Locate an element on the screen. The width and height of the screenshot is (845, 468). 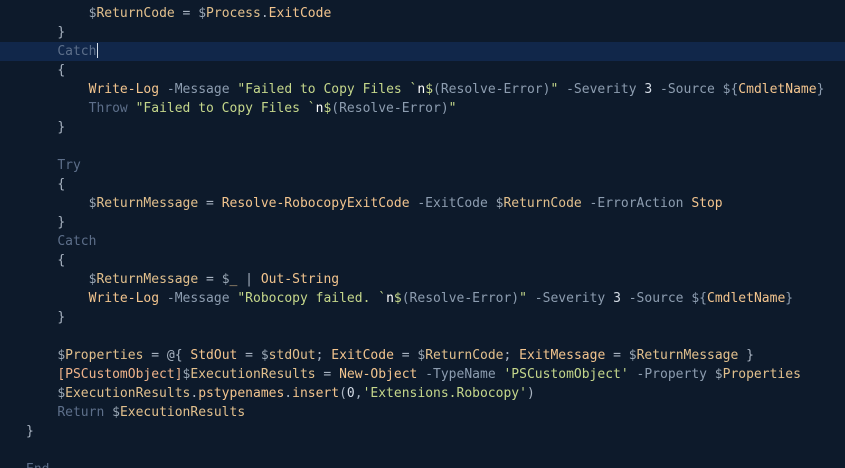
code-token-escape: n is located at coordinates (390, 298).